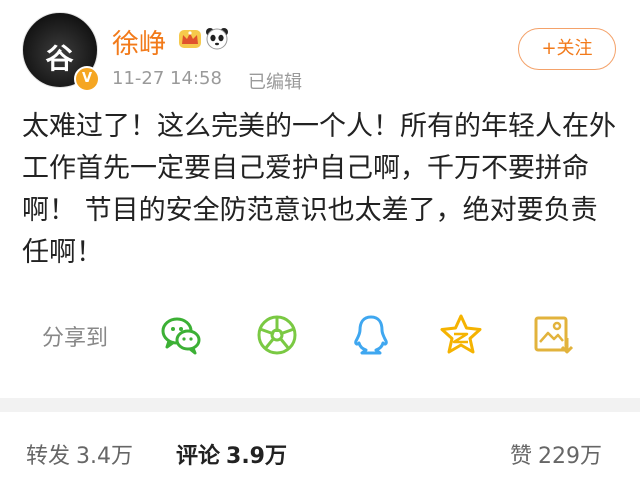  I want to click on comment-label: 评论, so click(198, 456).